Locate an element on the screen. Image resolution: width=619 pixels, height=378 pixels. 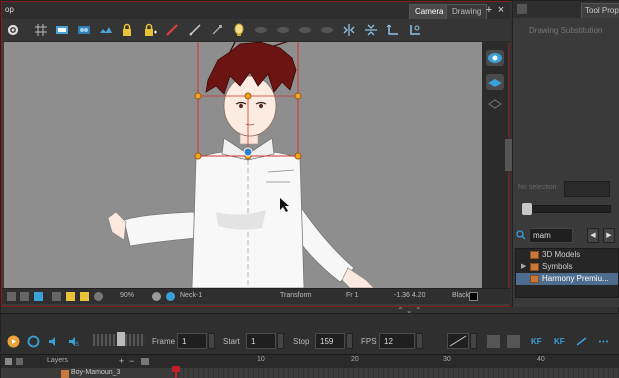
frame-cells is located at coordinates (394, 373).